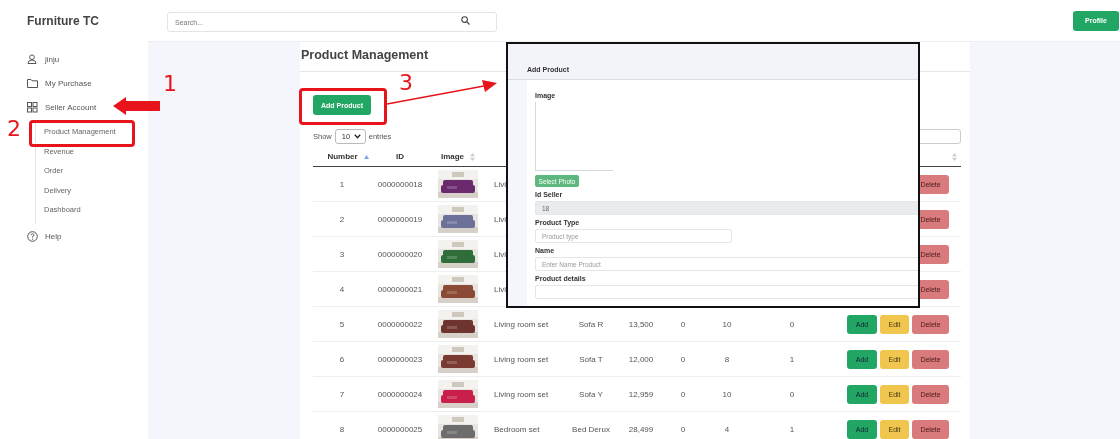  I want to click on product-price: 12,959, so click(641, 394).